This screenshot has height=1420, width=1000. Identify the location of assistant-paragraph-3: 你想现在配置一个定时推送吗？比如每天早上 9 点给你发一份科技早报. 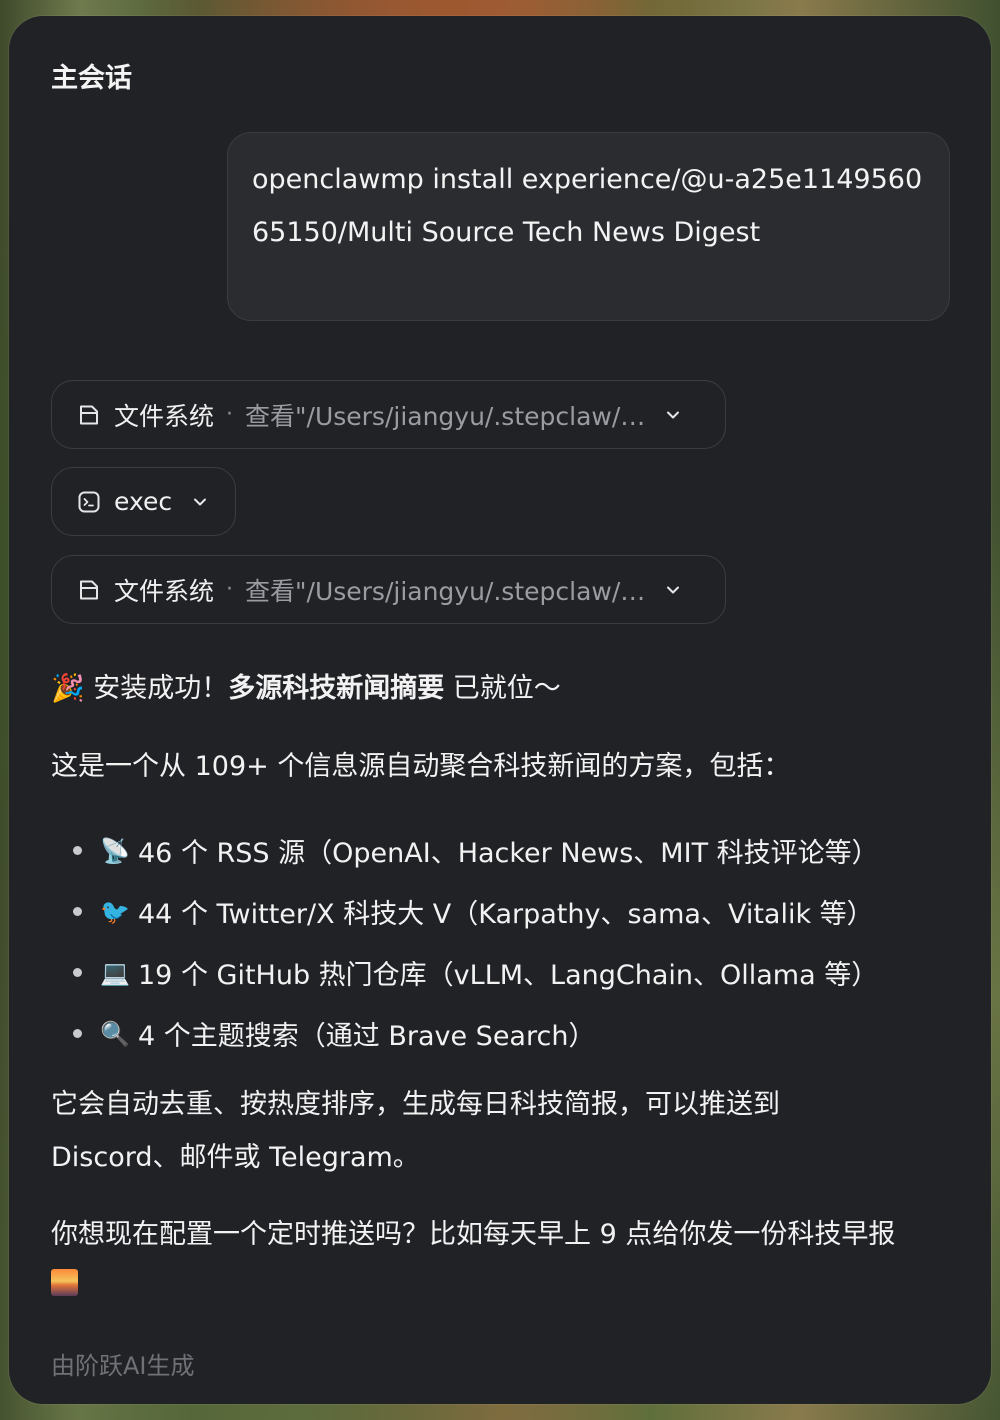
(501, 1252).